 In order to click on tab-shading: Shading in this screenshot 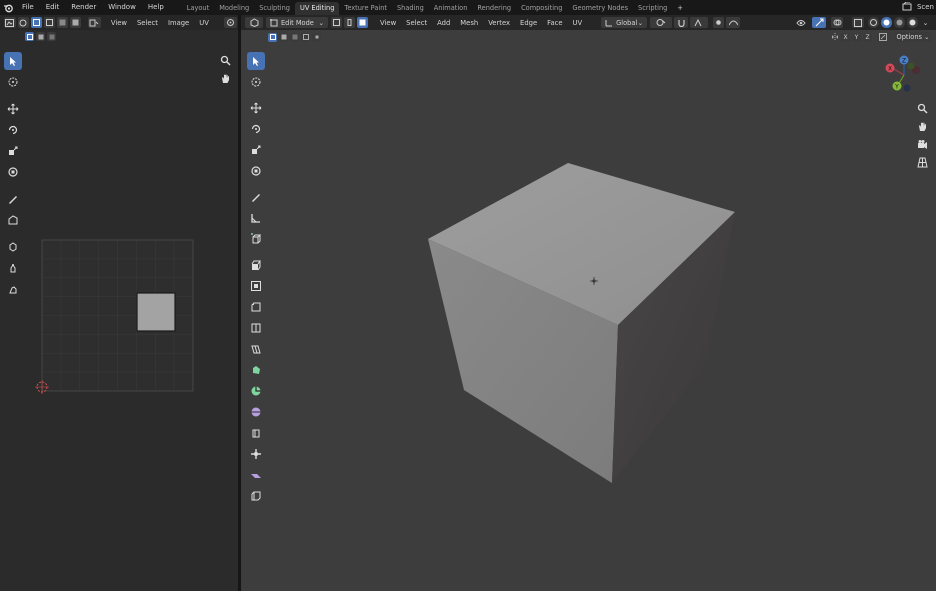, I will do `click(410, 8)`.